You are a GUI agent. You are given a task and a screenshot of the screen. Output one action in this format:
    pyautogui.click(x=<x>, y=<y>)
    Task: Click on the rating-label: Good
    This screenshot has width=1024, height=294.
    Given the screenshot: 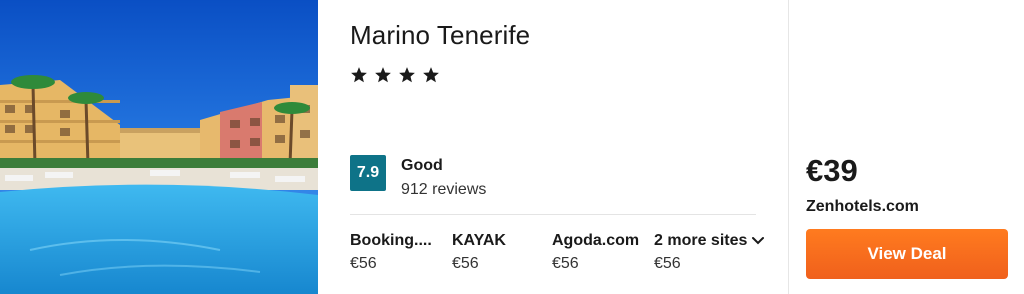 What is the action you would take?
    pyautogui.click(x=422, y=165)
    